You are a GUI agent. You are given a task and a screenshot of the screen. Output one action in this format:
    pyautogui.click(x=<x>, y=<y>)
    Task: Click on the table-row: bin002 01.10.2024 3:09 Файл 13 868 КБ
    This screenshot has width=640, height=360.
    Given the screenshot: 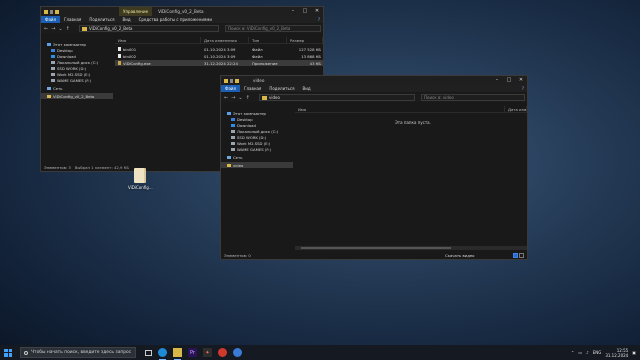 What is the action you would take?
    pyautogui.click(x=219, y=56)
    